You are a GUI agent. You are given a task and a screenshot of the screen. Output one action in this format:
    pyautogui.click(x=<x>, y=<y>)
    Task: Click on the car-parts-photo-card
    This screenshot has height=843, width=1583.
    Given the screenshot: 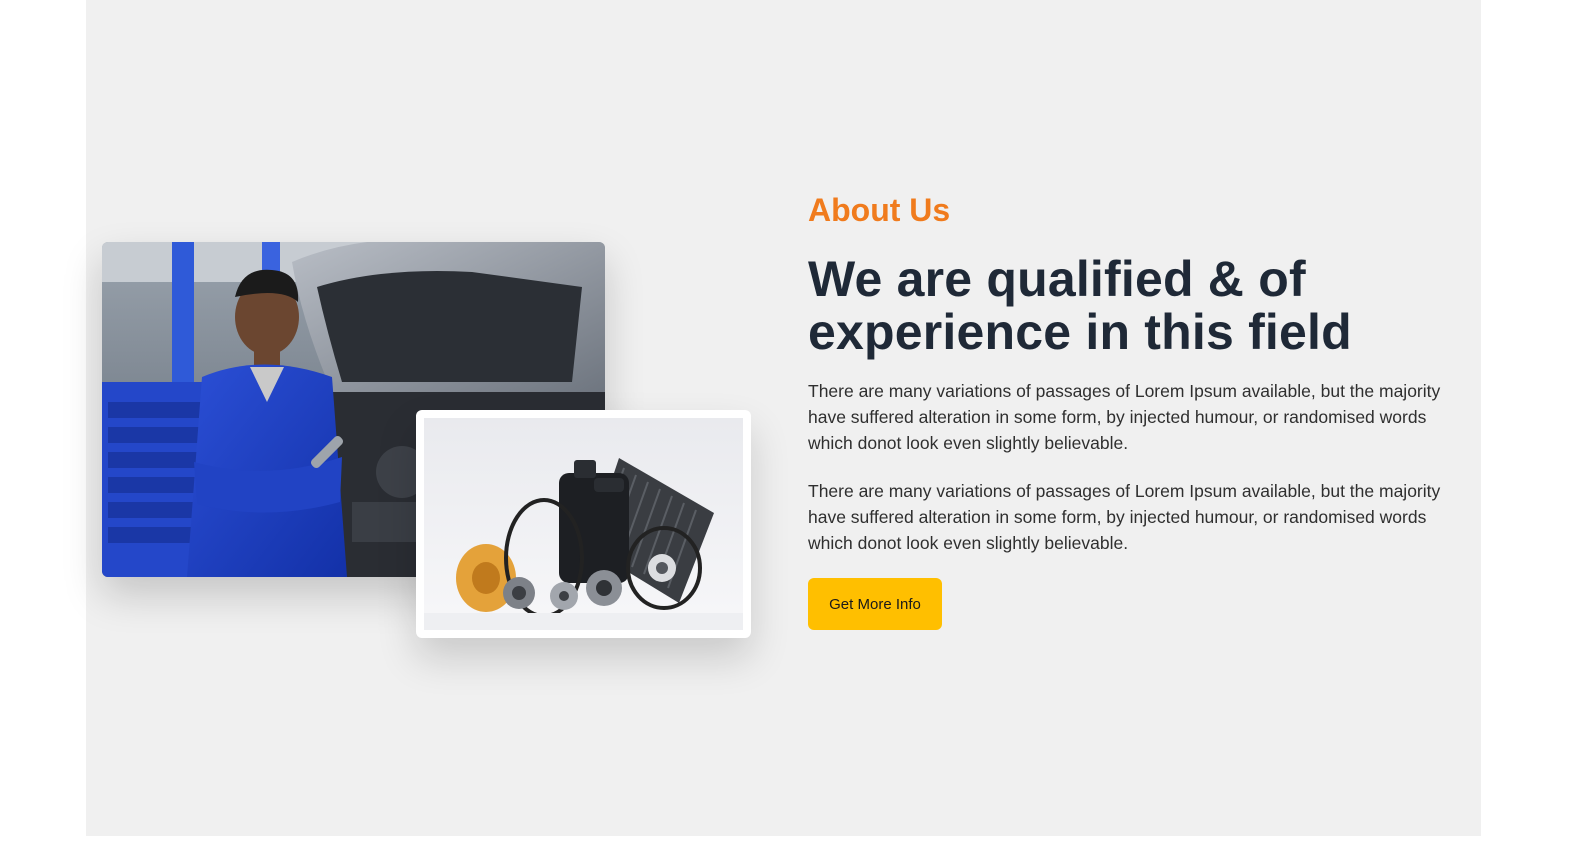 What is the action you would take?
    pyautogui.click(x=583, y=524)
    